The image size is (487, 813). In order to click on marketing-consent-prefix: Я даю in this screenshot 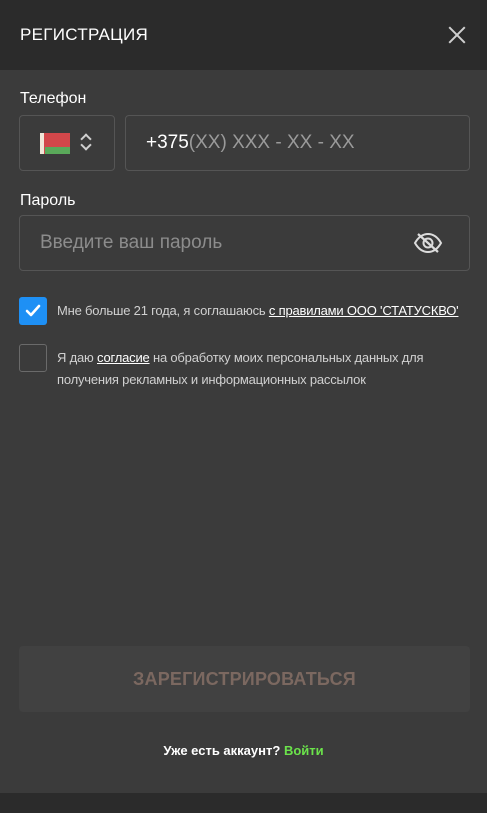, I will do `click(75, 357)`.